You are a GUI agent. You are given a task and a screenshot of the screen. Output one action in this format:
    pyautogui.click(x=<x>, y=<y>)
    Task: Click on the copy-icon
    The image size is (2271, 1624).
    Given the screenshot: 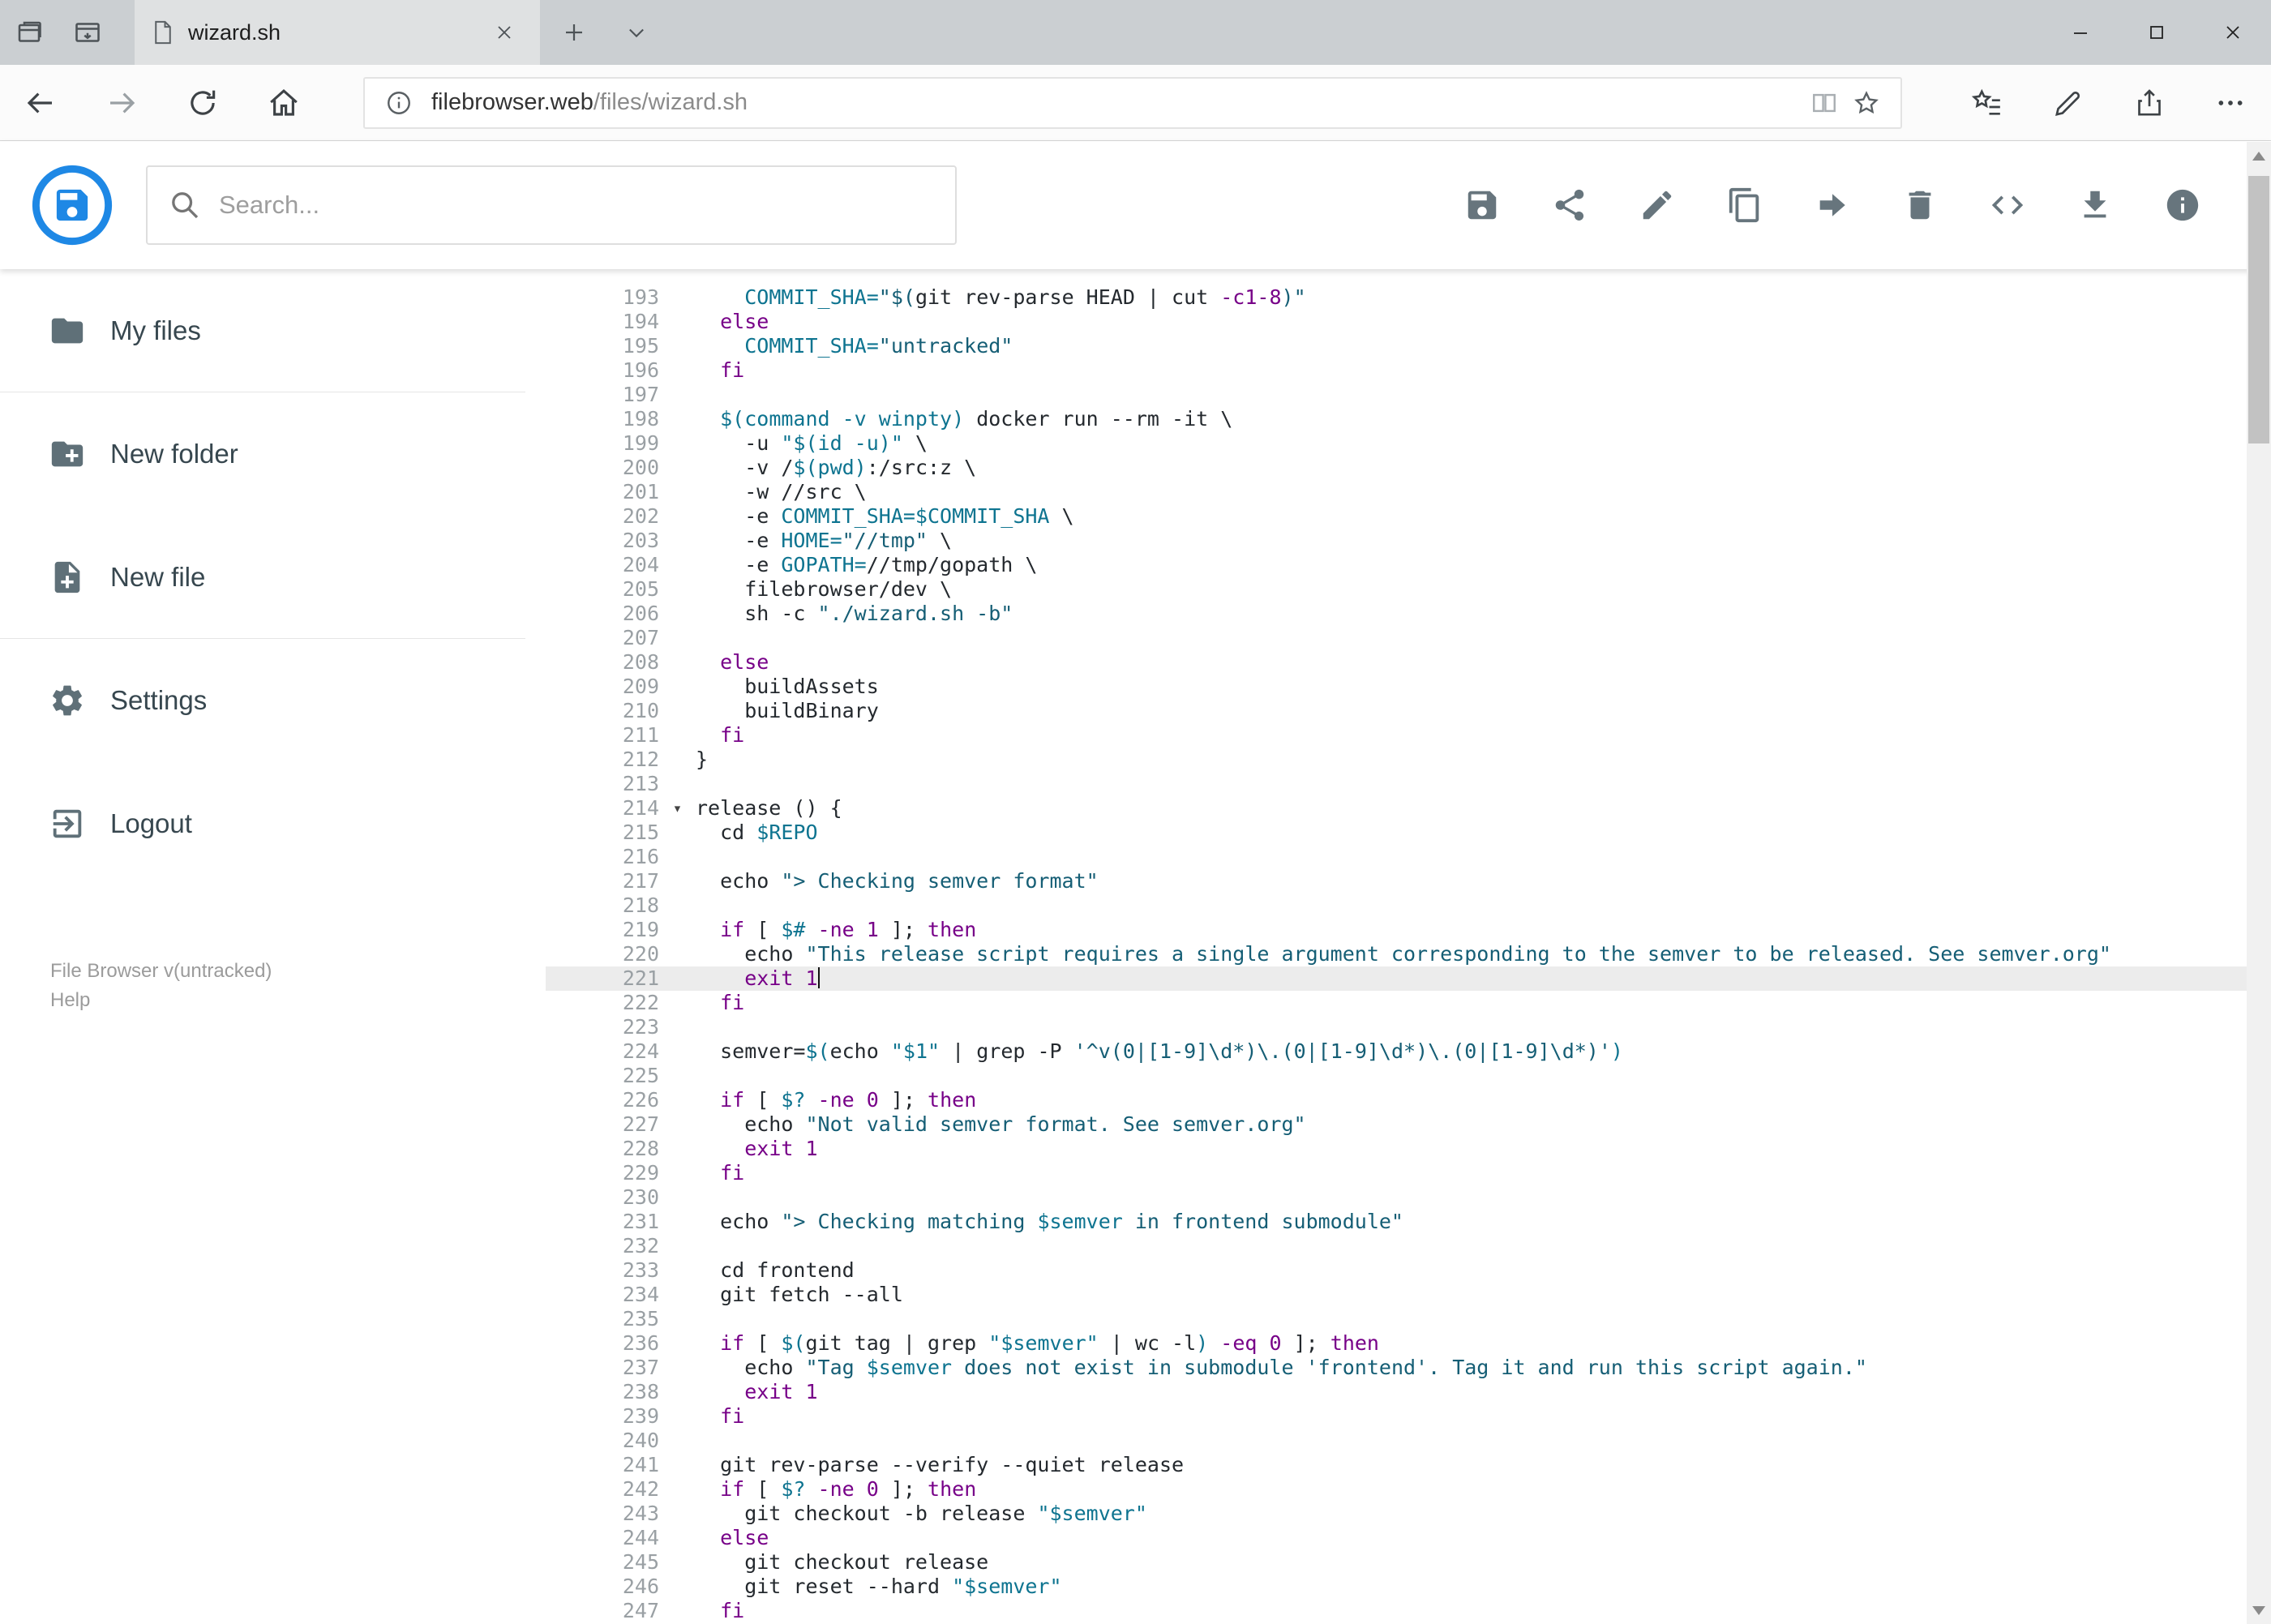 What is the action you would take?
    pyautogui.click(x=1745, y=205)
    